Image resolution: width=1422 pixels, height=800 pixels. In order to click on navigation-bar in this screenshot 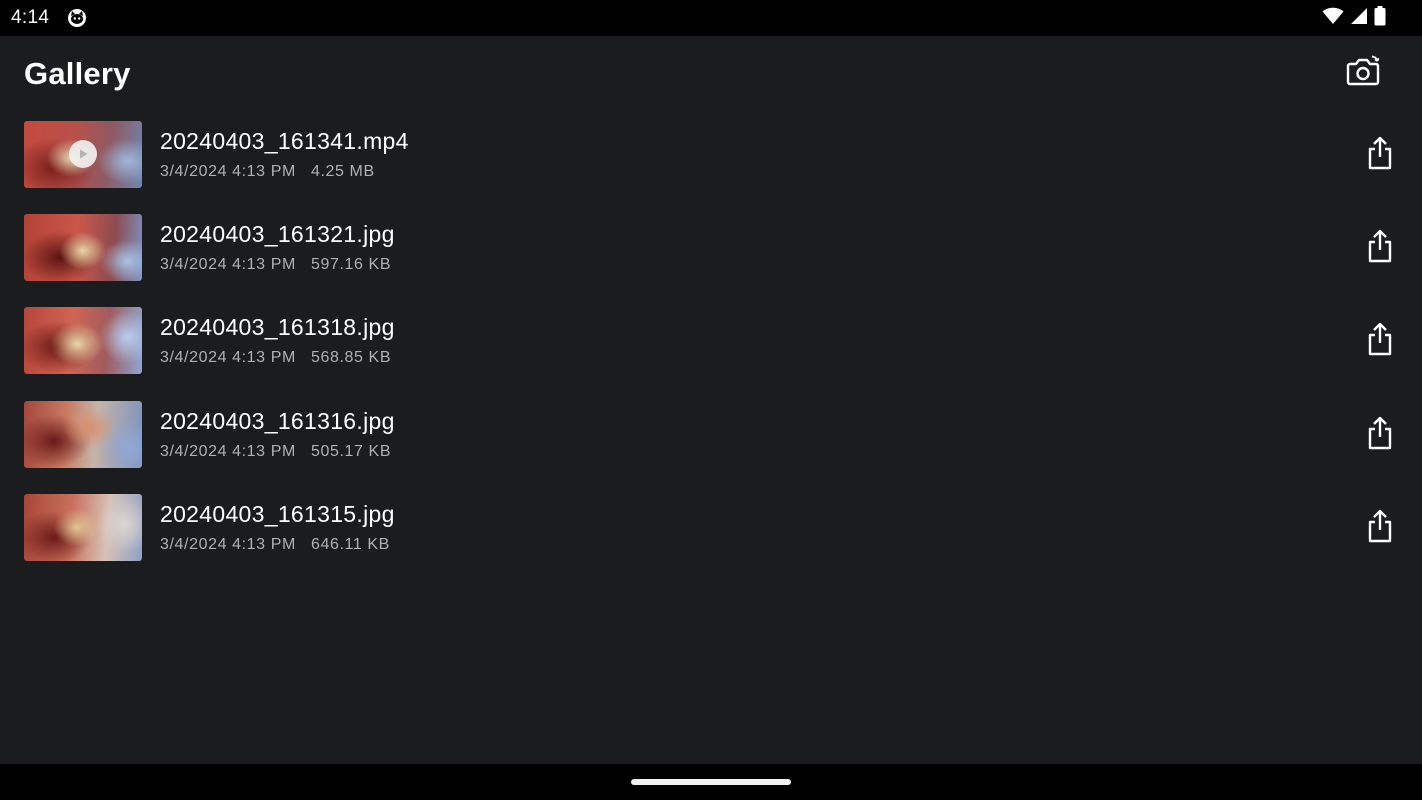, I will do `click(711, 782)`.